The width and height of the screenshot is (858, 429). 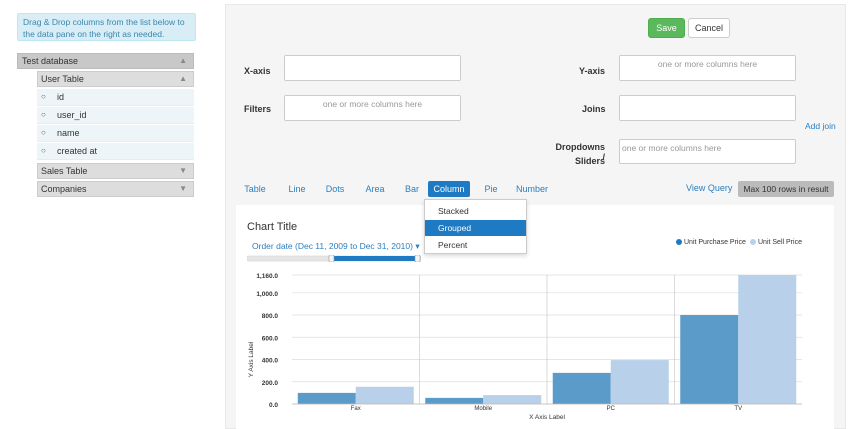 I want to click on bar-fax-sell, so click(x=384, y=395).